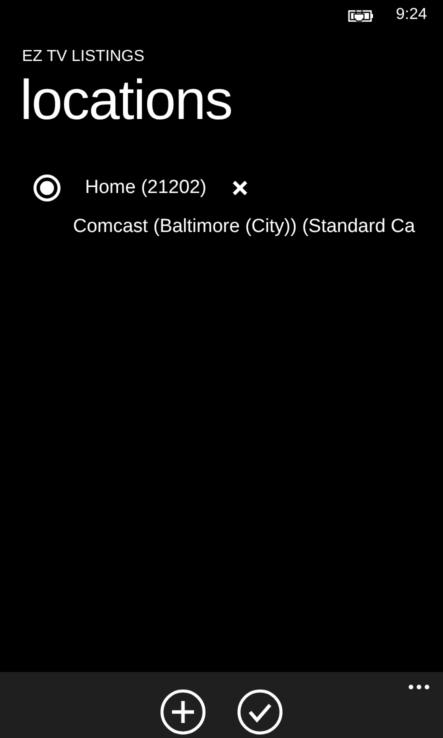  Describe the element at coordinates (360, 15) in the screenshot. I see `battery-charging-icon` at that location.